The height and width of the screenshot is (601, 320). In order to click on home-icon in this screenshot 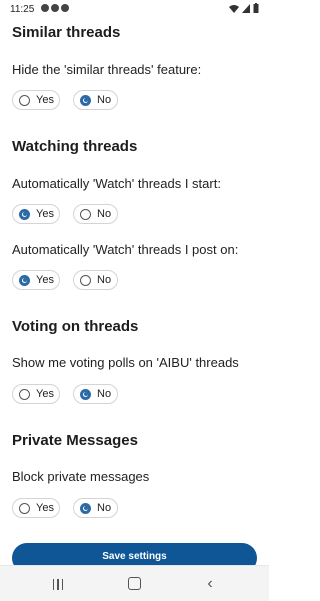, I will do `click(134, 584)`.